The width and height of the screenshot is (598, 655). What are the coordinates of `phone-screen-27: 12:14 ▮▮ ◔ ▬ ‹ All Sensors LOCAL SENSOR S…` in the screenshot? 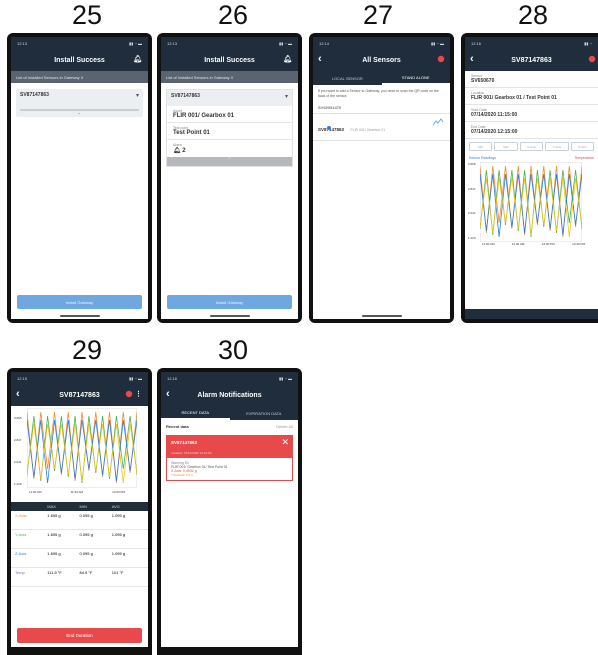 It's located at (381, 178).